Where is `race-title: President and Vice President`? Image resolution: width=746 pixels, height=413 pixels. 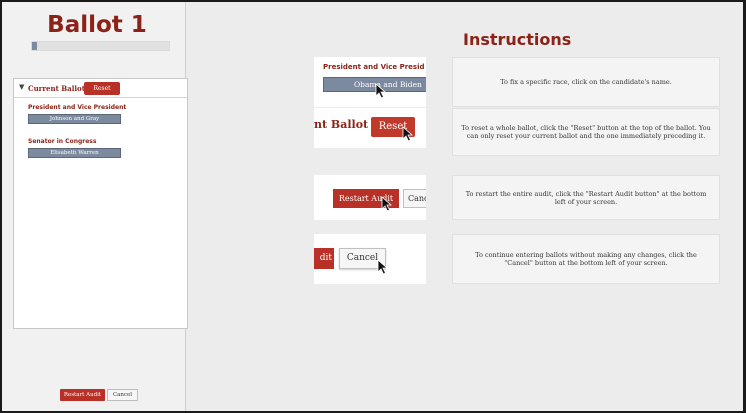
race-title: President and Vice President is located at coordinates (77, 107).